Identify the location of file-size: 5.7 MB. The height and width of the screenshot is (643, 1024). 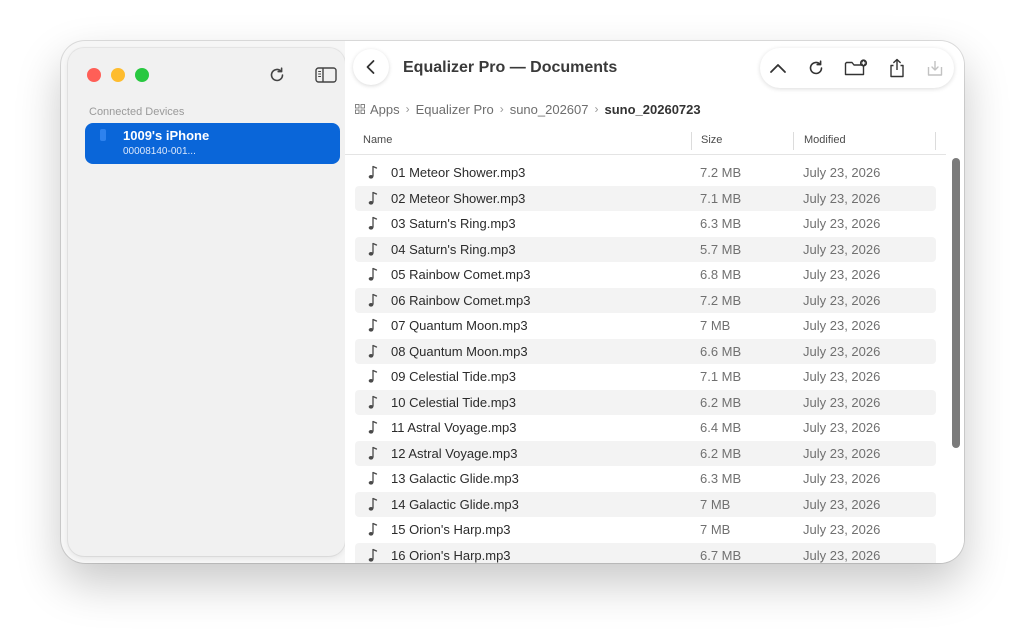
(721, 249).